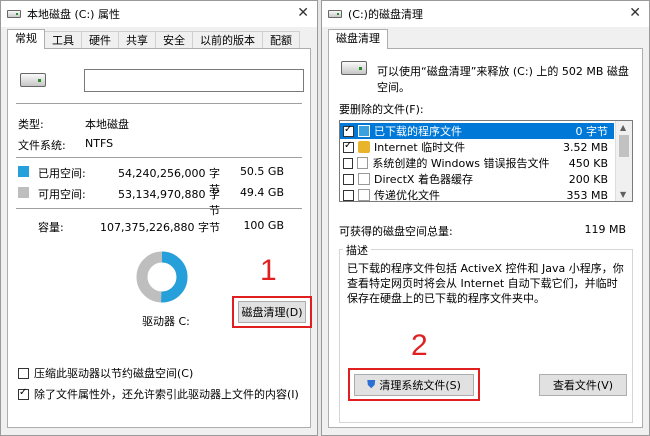 This screenshot has height=436, width=650. I want to click on file-size: 450 KB, so click(588, 163).